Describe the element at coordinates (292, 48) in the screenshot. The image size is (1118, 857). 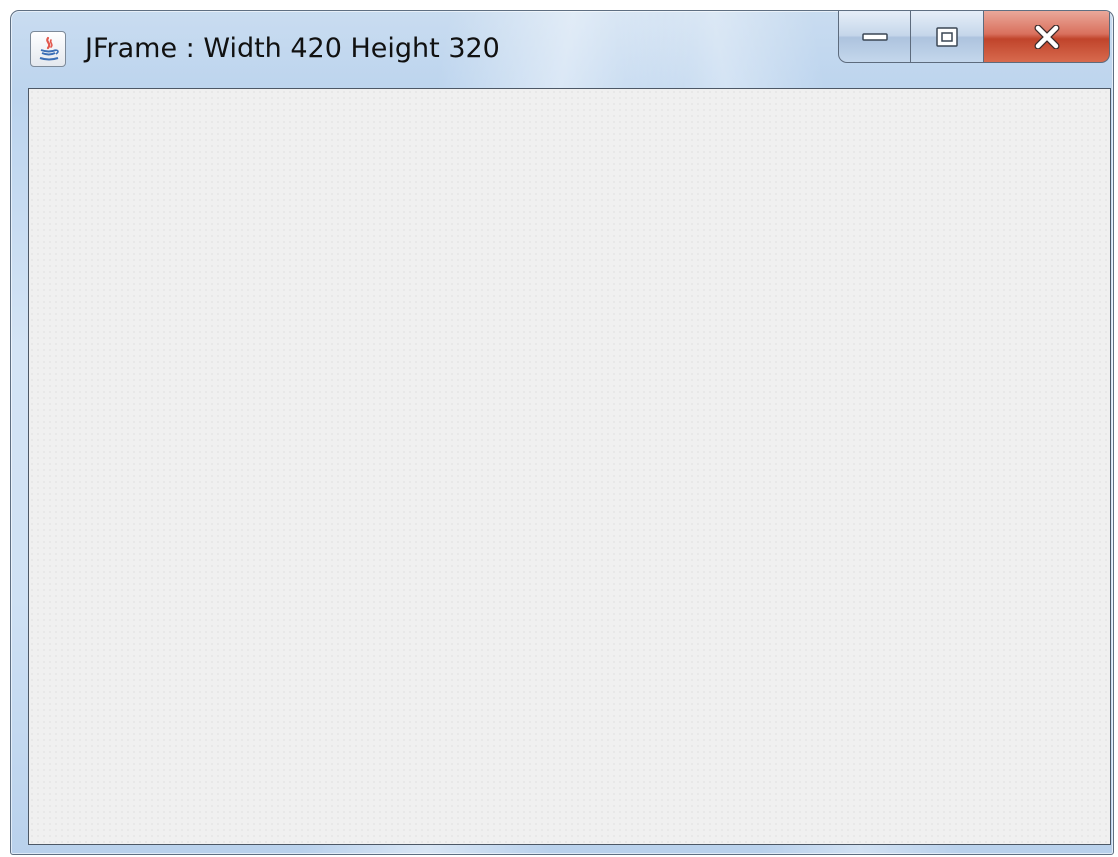
I see `window-title: JFrame : Width 420 Height 320` at that location.